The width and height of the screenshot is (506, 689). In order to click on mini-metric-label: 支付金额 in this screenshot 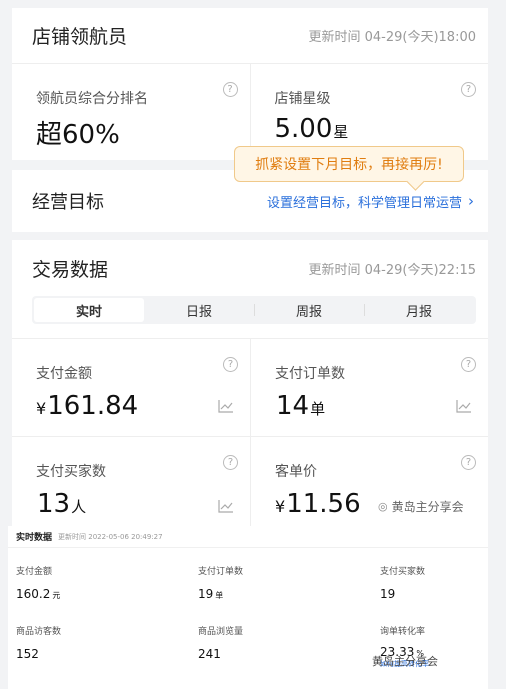, I will do `click(34, 572)`.